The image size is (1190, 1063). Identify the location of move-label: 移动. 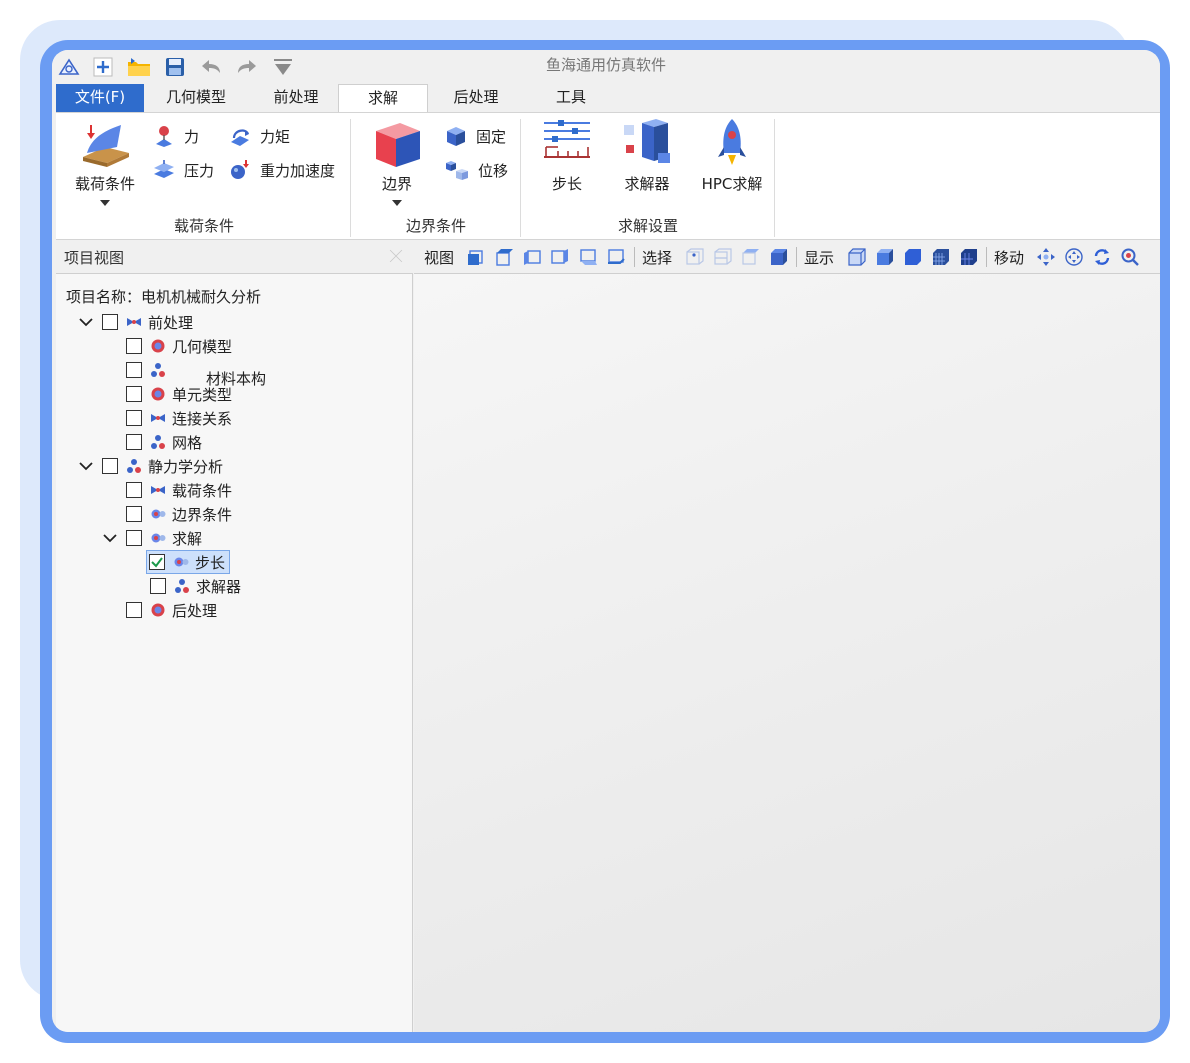
(1009, 258).